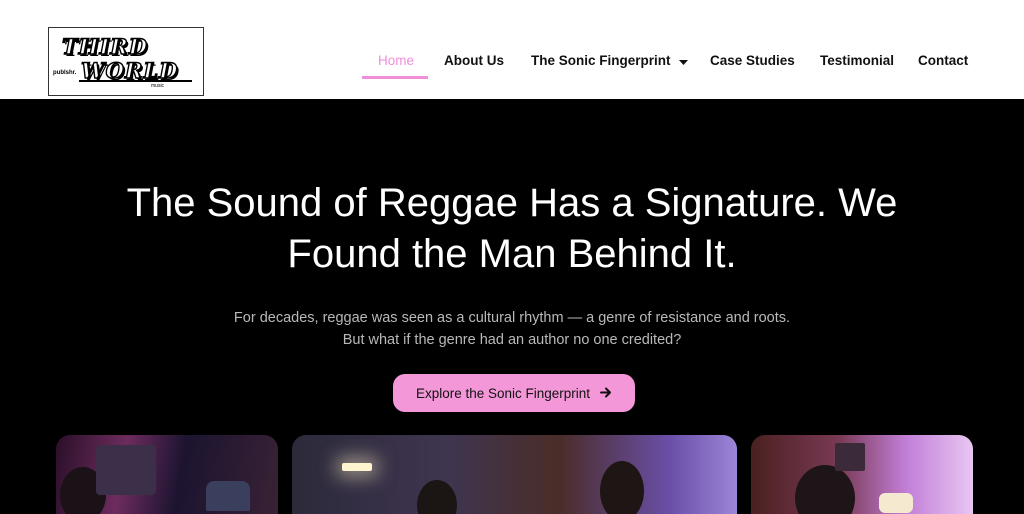 The width and height of the screenshot is (1024, 514). What do you see at coordinates (395, 77) in the screenshot?
I see `active-nav-indicator` at bounding box center [395, 77].